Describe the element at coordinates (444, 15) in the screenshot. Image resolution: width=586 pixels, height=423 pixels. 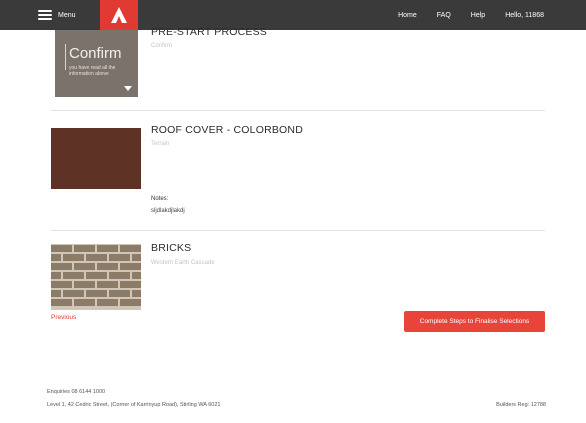
I see `nav-faq-link: FAQ` at that location.